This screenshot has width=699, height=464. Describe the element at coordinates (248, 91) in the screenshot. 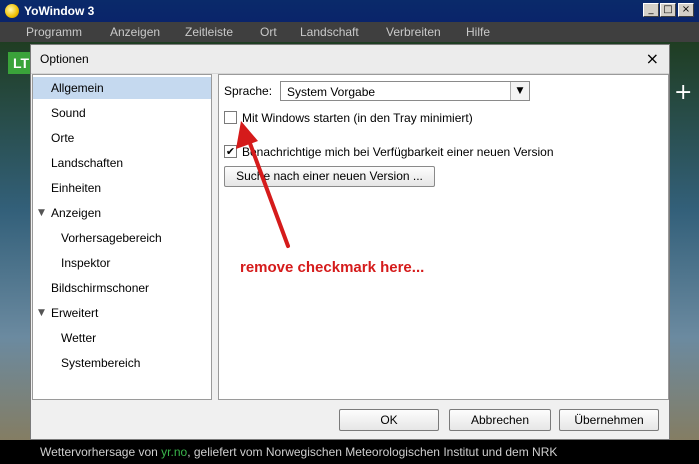

I see `language-label: Sprache:` at that location.